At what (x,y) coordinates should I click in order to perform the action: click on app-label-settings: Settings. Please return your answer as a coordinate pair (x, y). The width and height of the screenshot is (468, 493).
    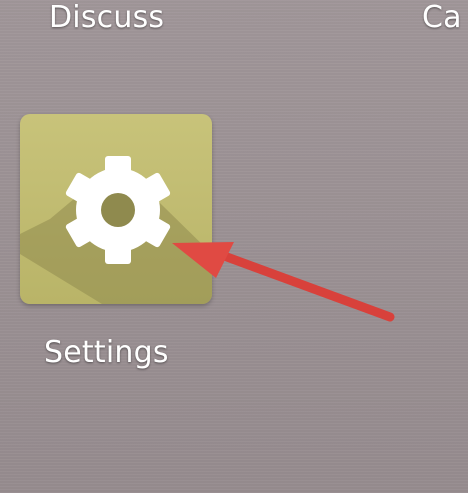
    Looking at the image, I should click on (106, 353).